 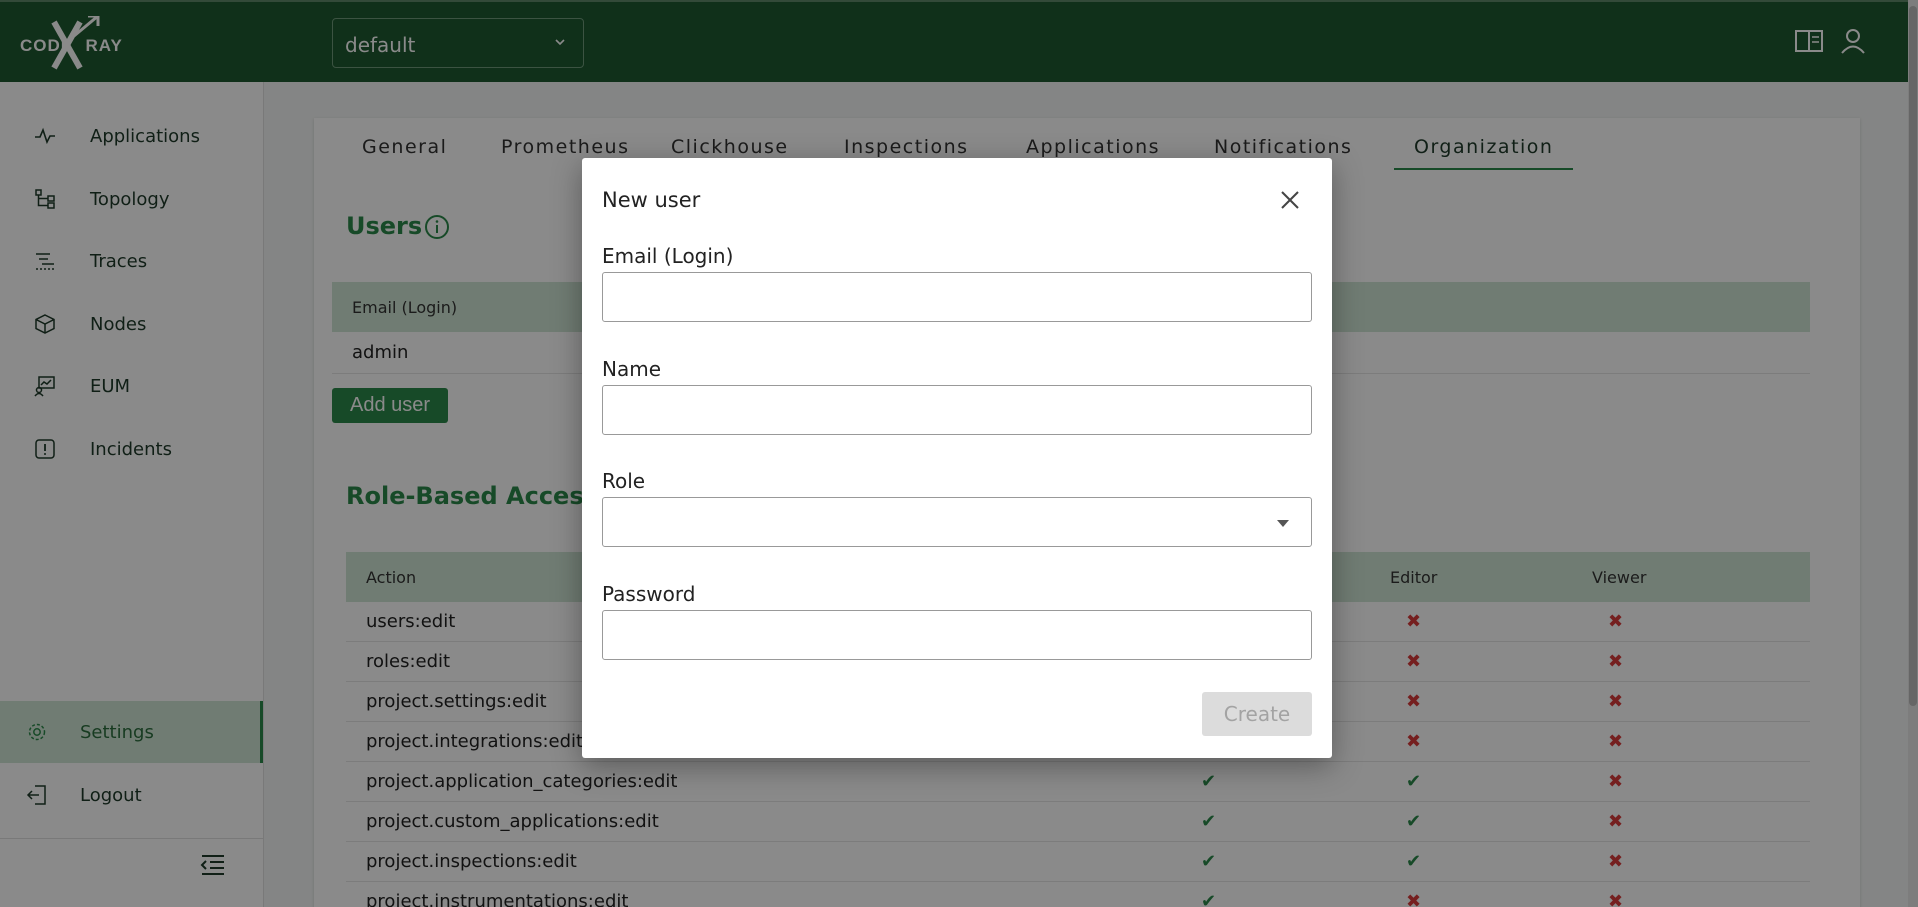 I want to click on password-label: Password, so click(x=649, y=594).